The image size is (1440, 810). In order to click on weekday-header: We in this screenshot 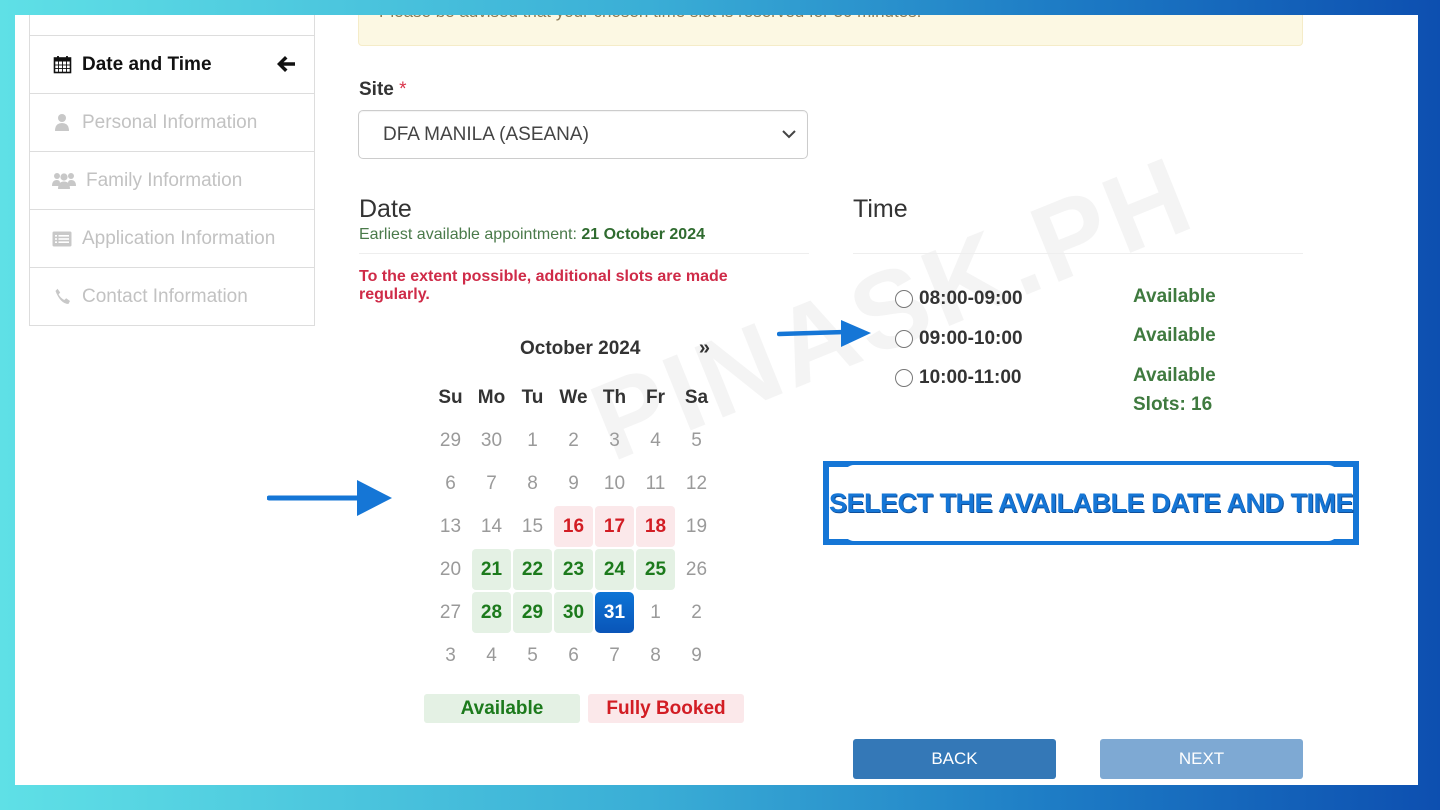, I will do `click(573, 397)`.